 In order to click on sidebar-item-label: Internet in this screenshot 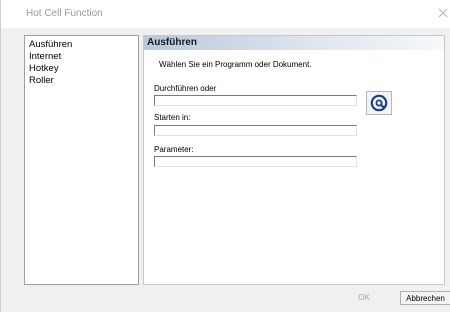, I will do `click(45, 56)`.